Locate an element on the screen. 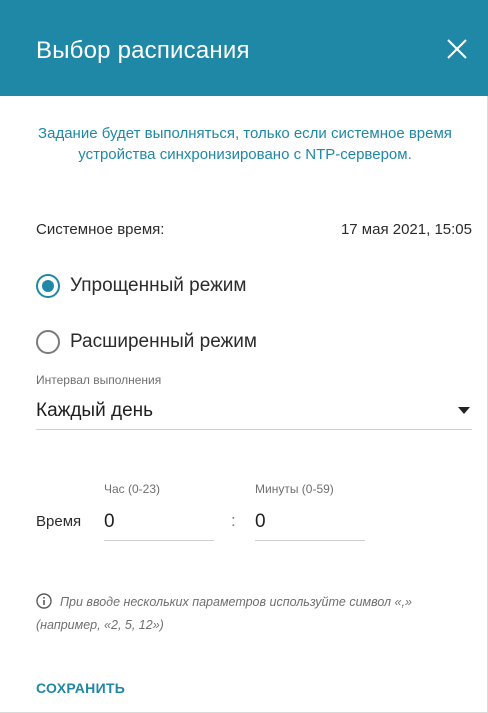  interval-select-value: Каждый день is located at coordinates (95, 410).